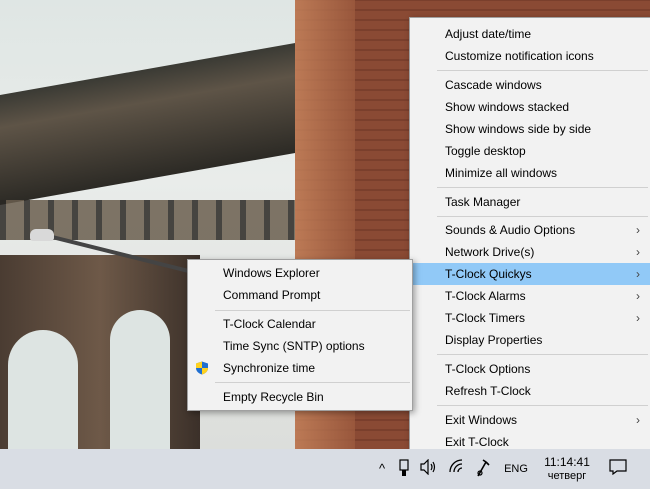 This screenshot has height=489, width=650. I want to click on wallpaper-street-lamp-icon, so click(42, 235).